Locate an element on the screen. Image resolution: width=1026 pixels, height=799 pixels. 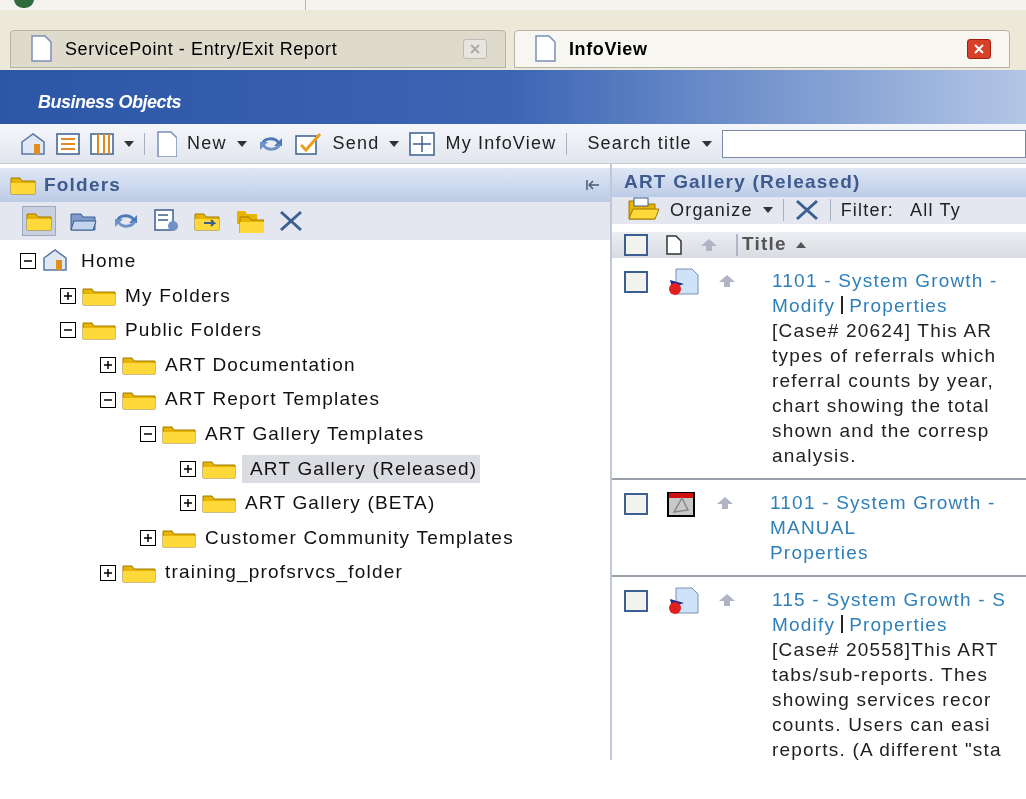
home-icon is located at coordinates (33, 143).